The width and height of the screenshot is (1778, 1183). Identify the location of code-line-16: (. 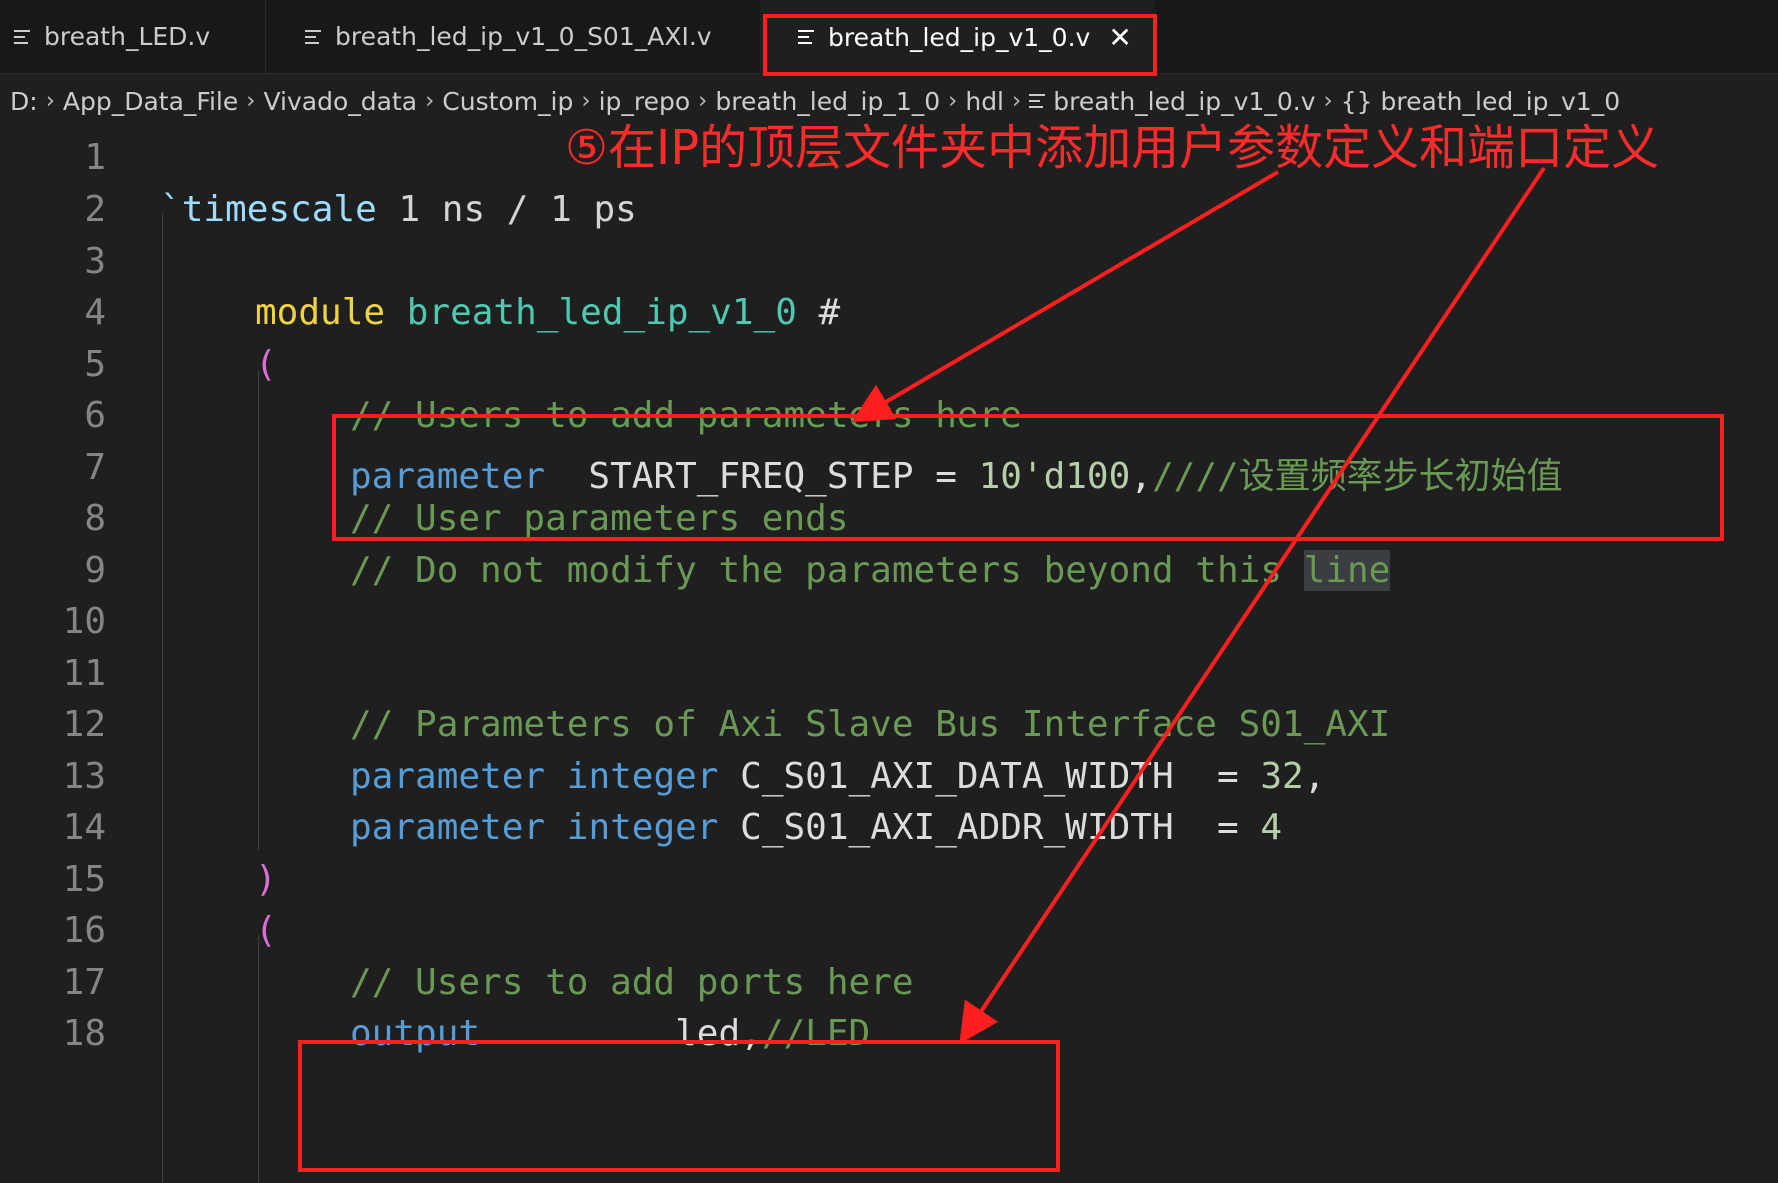
(266, 930).